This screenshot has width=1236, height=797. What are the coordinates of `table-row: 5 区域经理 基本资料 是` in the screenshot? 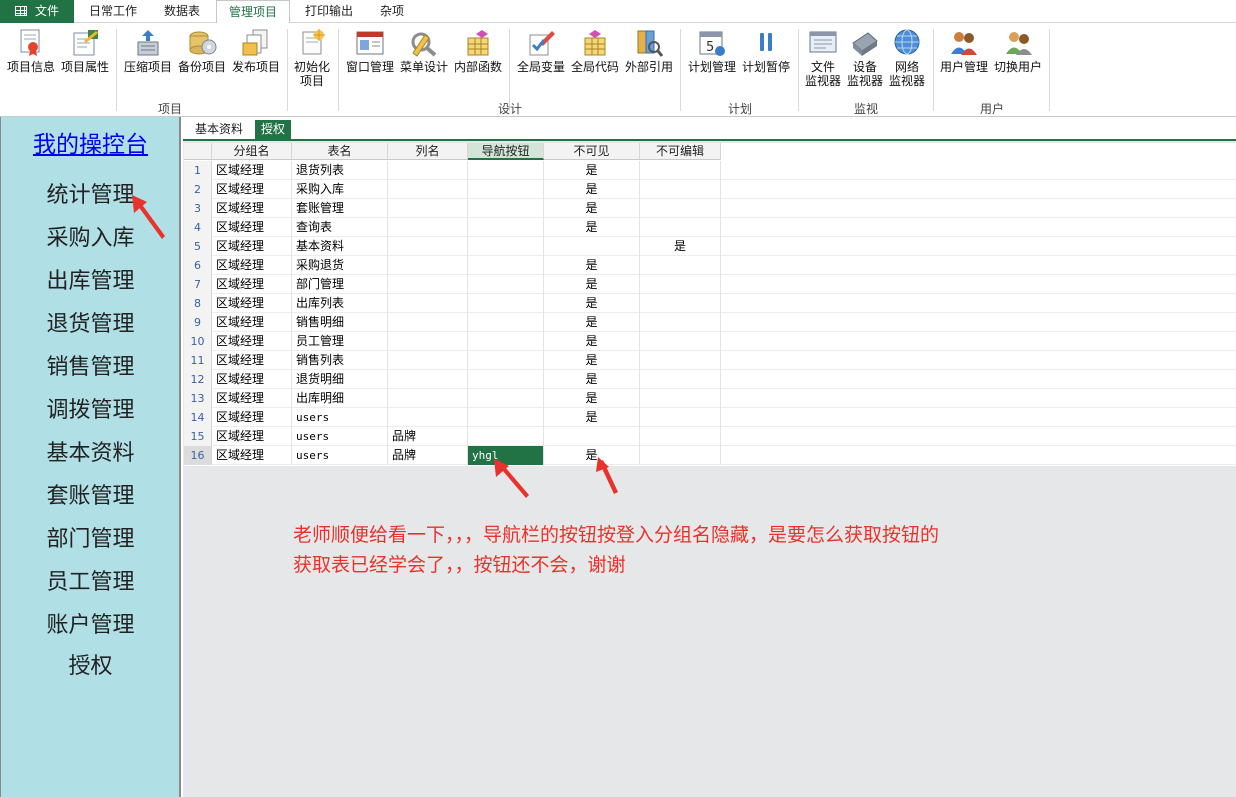 It's located at (710, 246).